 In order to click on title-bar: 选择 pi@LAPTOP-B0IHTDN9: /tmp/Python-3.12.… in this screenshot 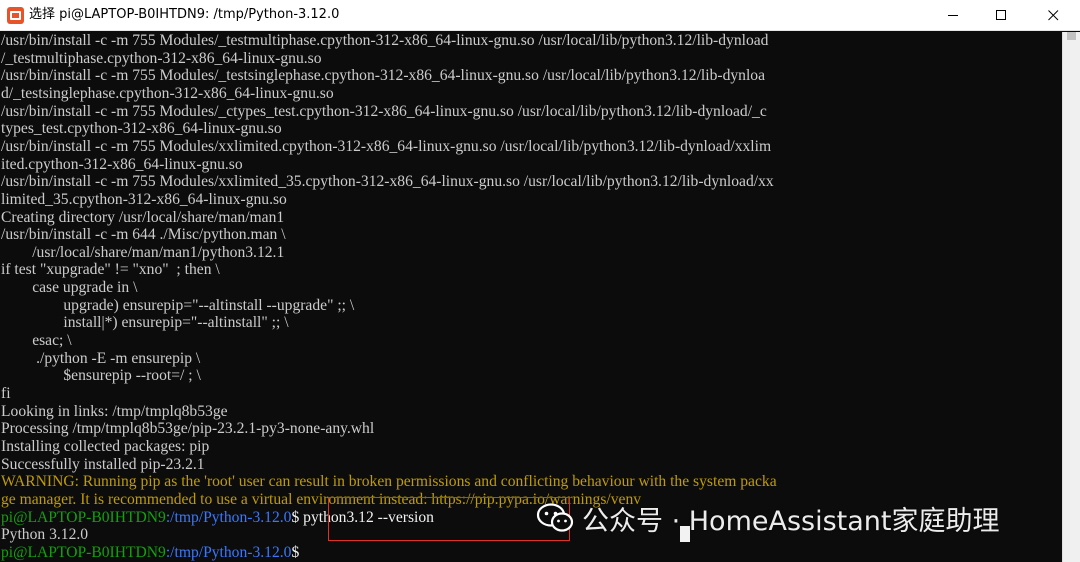, I will do `click(540, 15)`.